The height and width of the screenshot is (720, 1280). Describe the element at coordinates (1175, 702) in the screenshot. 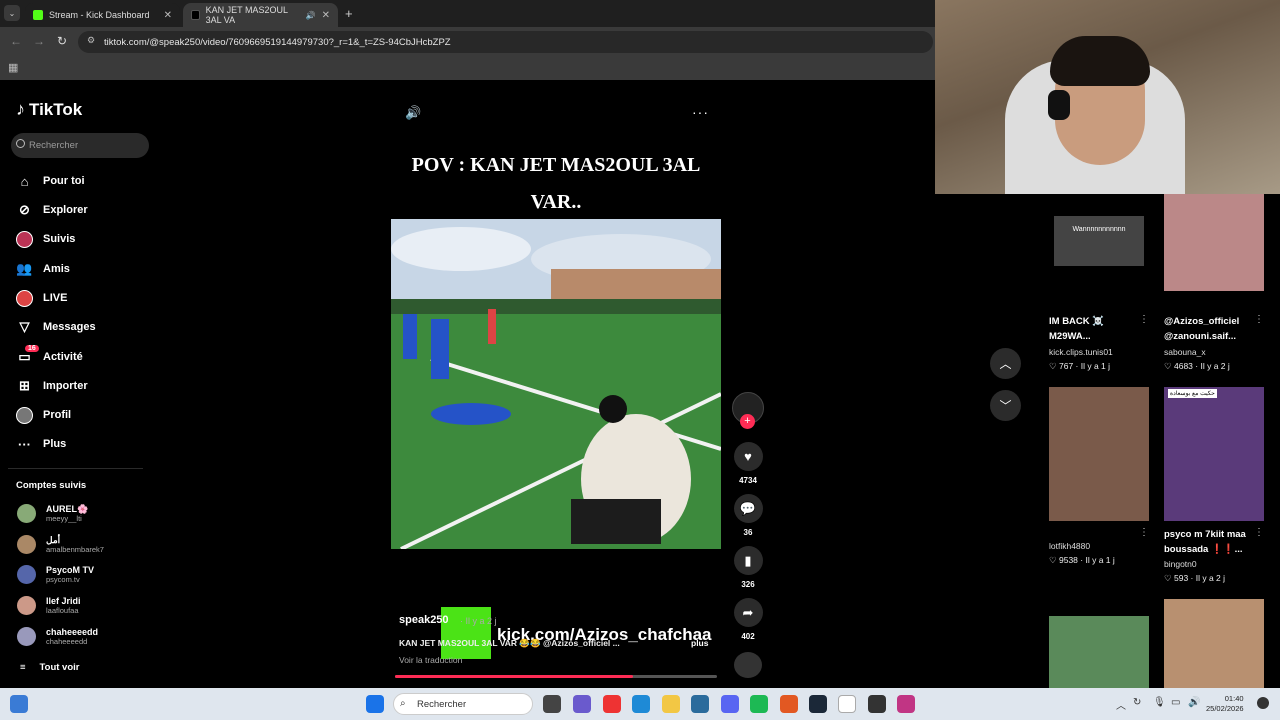

I see `network-icon: ▭` at that location.